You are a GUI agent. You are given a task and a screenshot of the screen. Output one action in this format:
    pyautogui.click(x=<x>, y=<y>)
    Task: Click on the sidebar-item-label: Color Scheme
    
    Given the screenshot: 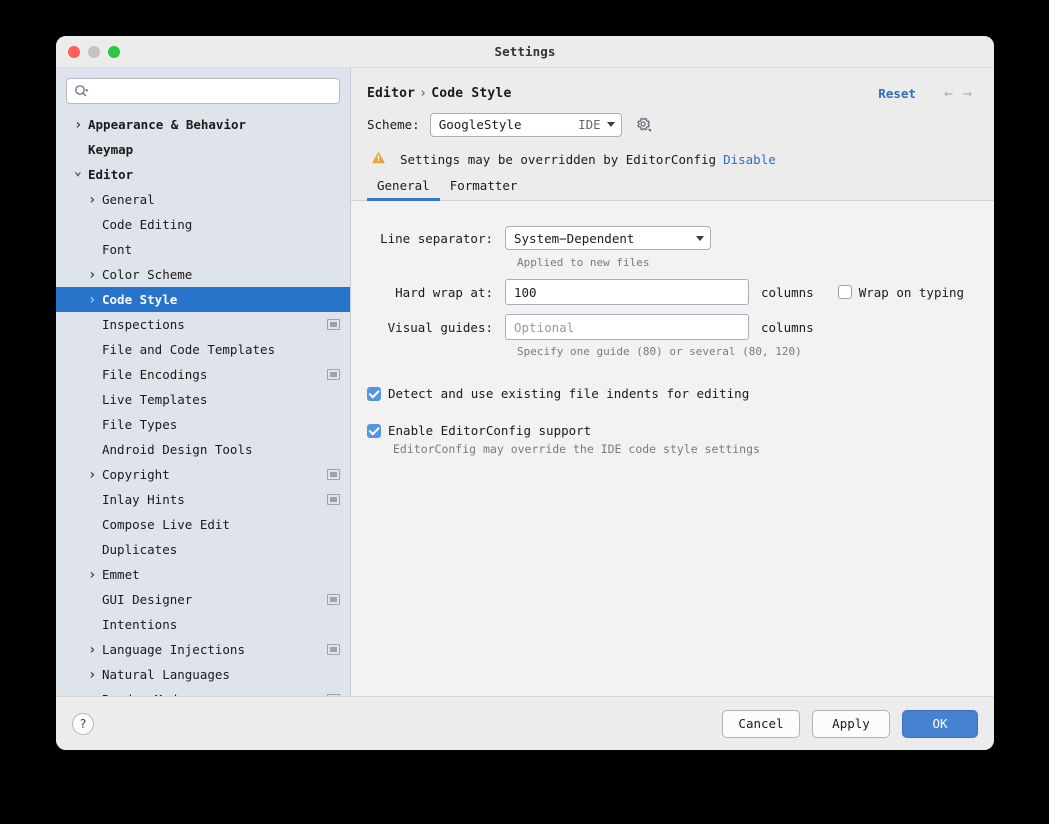 What is the action you would take?
    pyautogui.click(x=147, y=274)
    